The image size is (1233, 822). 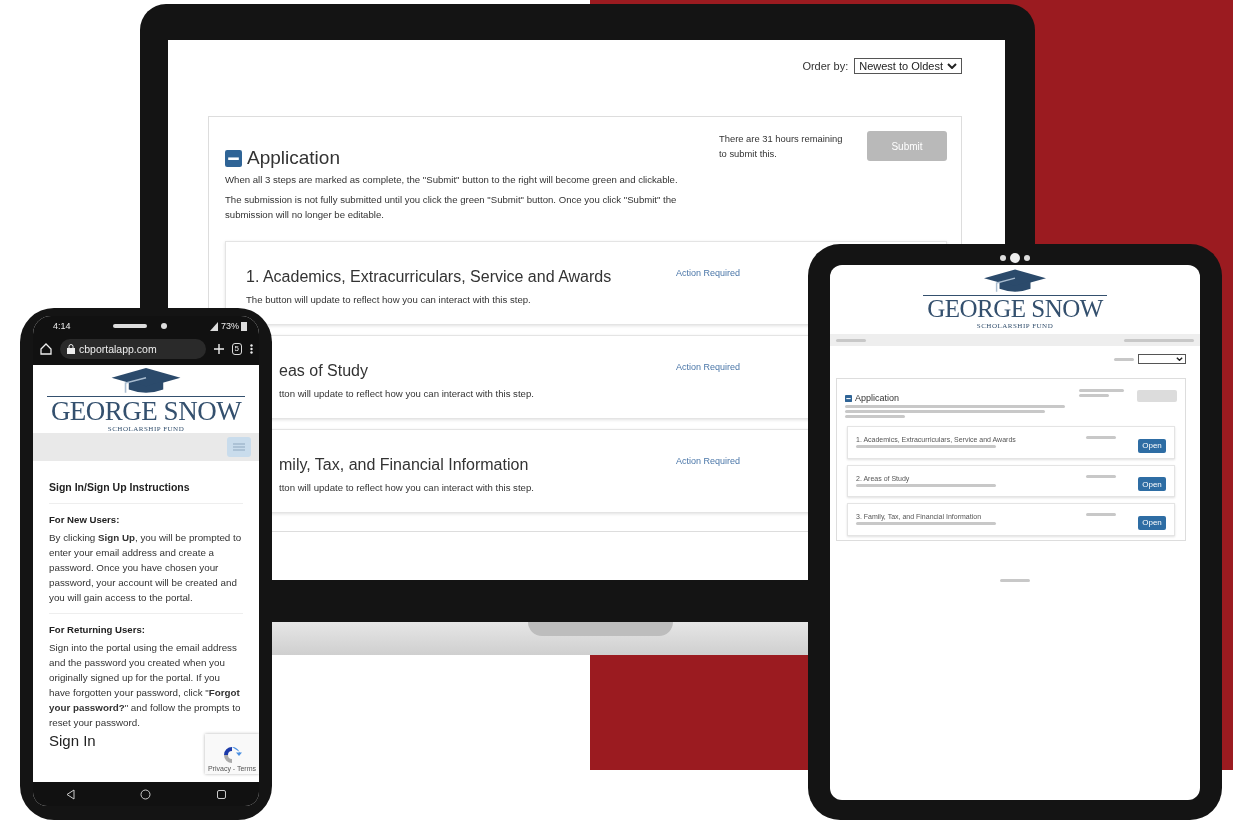 What do you see at coordinates (218, 349) in the screenshot?
I see `plus-icon` at bounding box center [218, 349].